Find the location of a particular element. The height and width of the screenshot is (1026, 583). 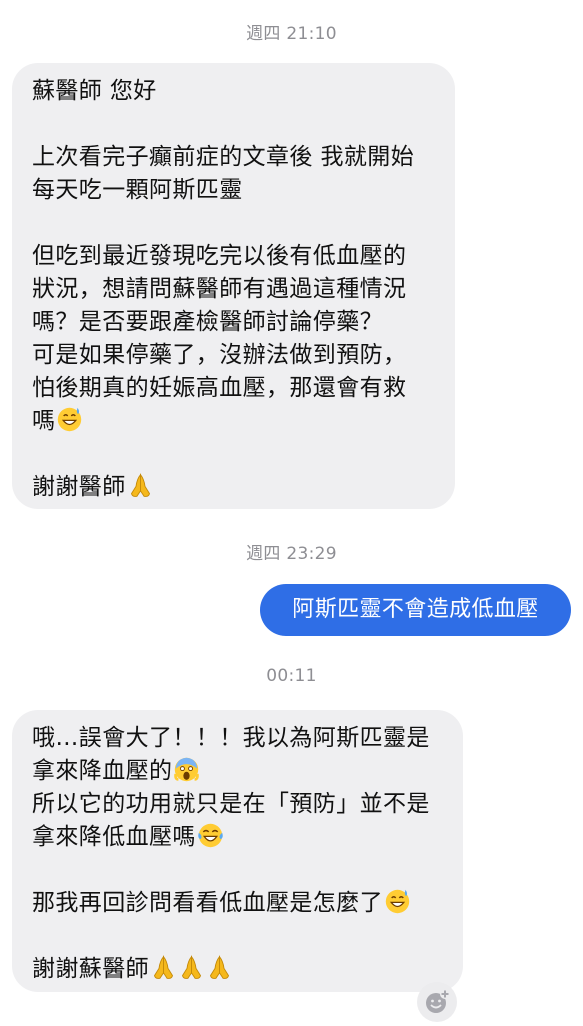

add-reaction-icon is located at coordinates (438, 1001).